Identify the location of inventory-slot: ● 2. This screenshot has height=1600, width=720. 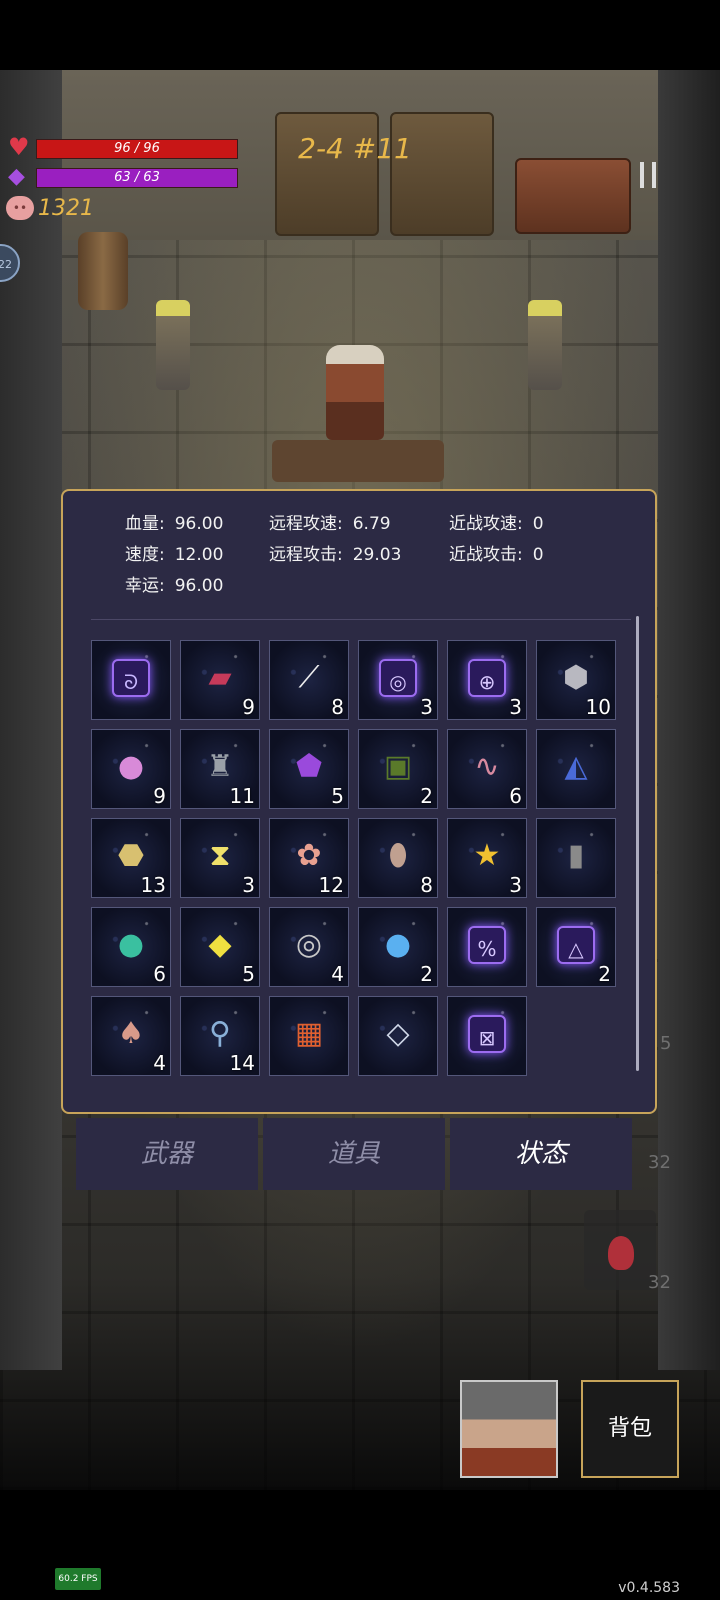
(398, 947).